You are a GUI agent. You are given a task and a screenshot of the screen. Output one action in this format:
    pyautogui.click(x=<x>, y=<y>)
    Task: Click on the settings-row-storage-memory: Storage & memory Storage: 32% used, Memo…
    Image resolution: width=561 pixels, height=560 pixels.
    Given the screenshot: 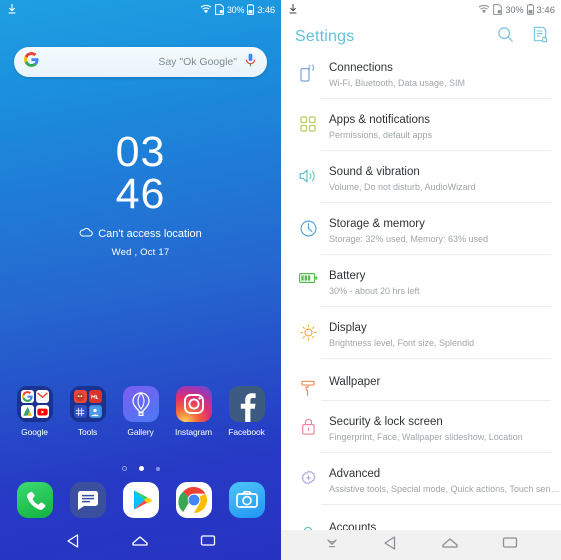 What is the action you would take?
    pyautogui.click(x=421, y=236)
    